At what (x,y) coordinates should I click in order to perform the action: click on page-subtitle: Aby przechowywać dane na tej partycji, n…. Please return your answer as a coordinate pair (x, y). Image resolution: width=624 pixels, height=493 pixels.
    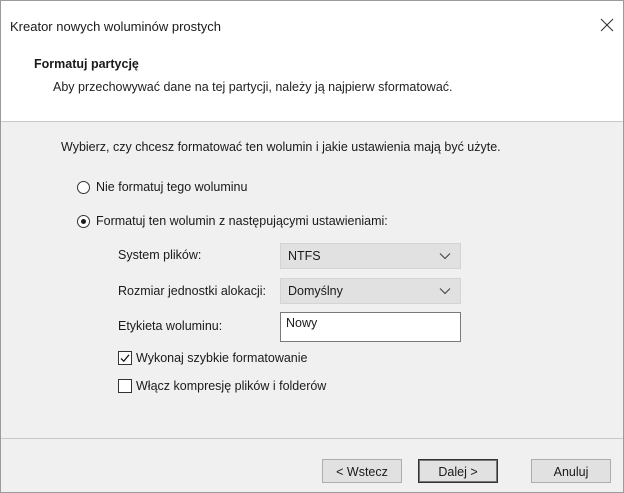
    Looking at the image, I should click on (253, 87).